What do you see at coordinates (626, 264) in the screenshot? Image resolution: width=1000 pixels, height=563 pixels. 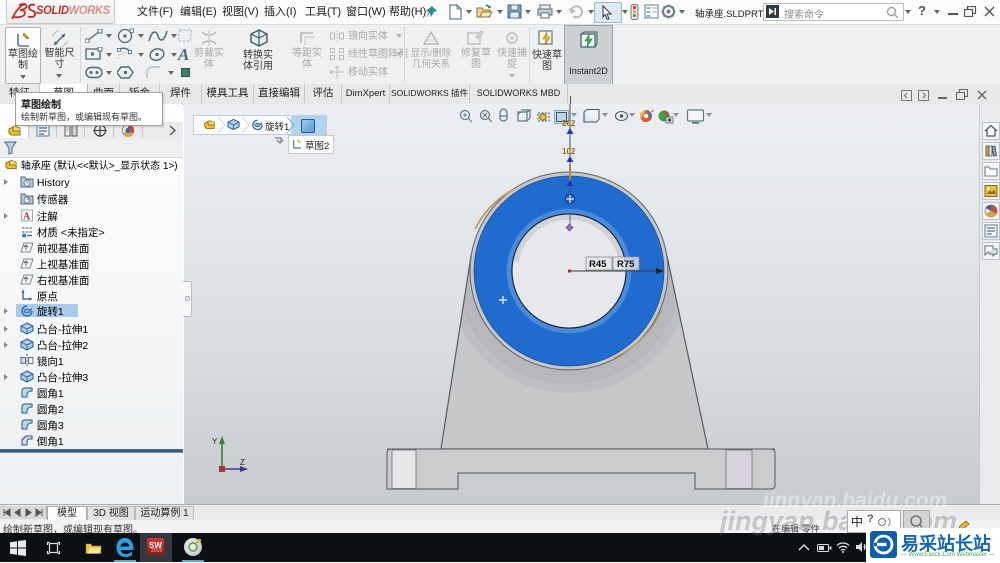 I see `svg-text: R75` at bounding box center [626, 264].